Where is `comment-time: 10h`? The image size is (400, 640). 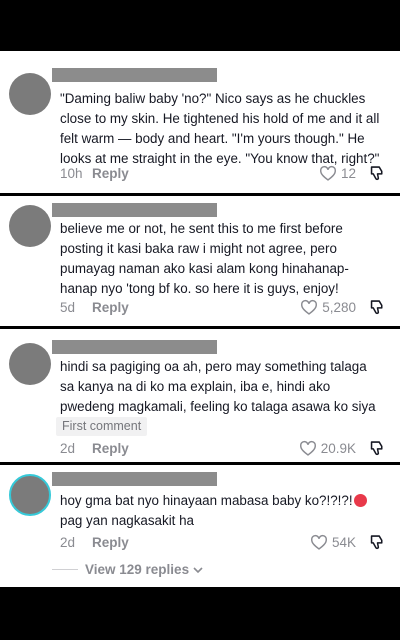
comment-time: 10h is located at coordinates (71, 173).